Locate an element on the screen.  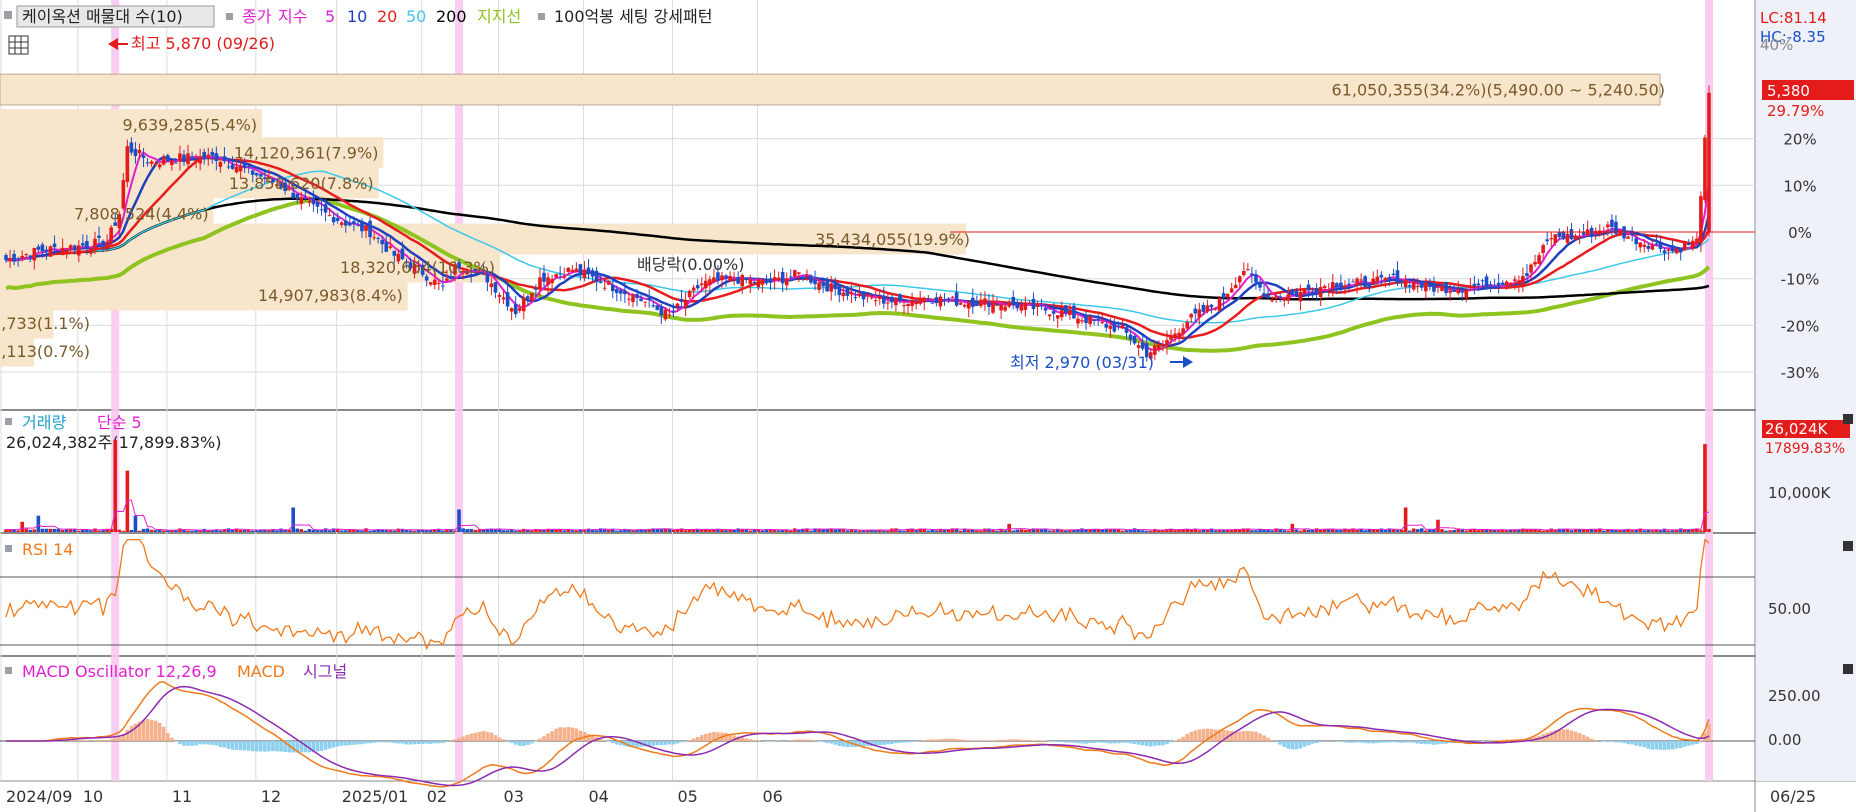
indicator-label: 케이옥션 매물대 수(10) is located at coordinates (102, 16).